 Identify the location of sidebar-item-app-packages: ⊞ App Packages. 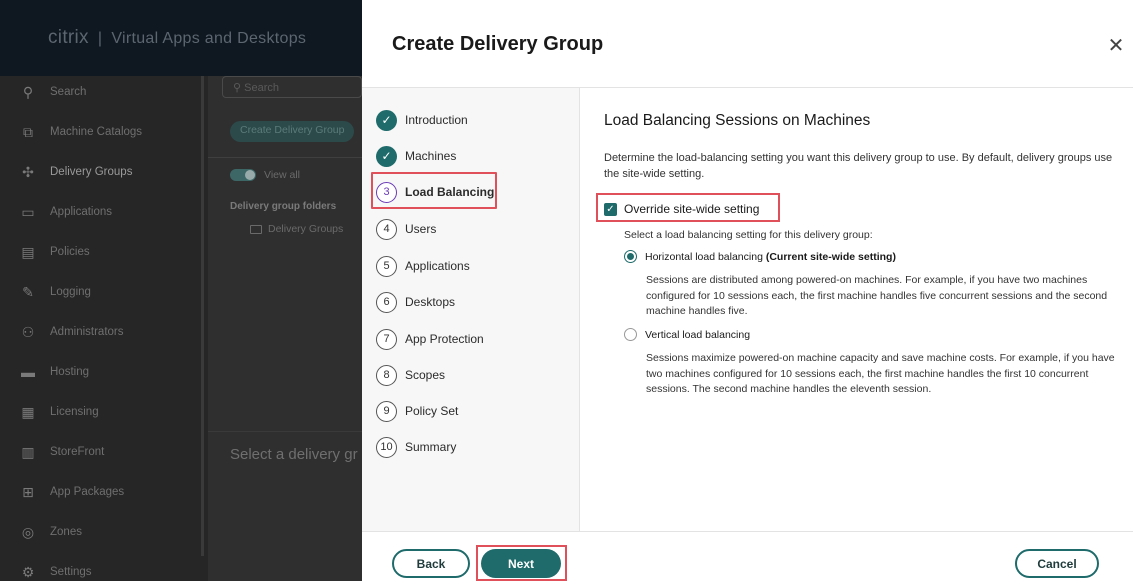
(72, 492).